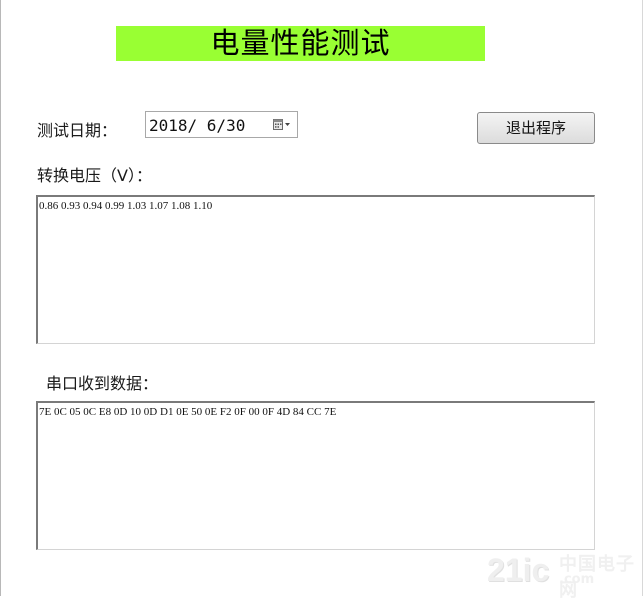 Image resolution: width=643 pixels, height=602 pixels. I want to click on test-date-value: 2018/ 6/30, so click(197, 125).